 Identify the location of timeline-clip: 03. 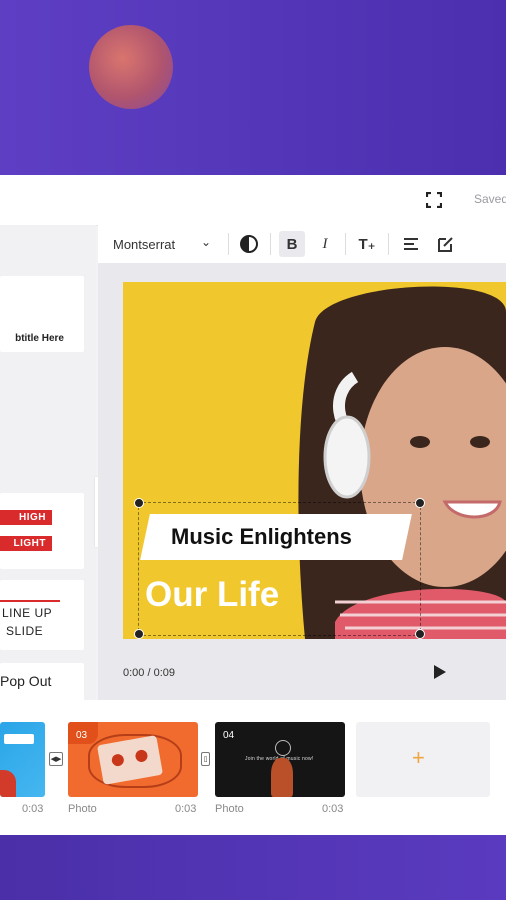
(133, 759).